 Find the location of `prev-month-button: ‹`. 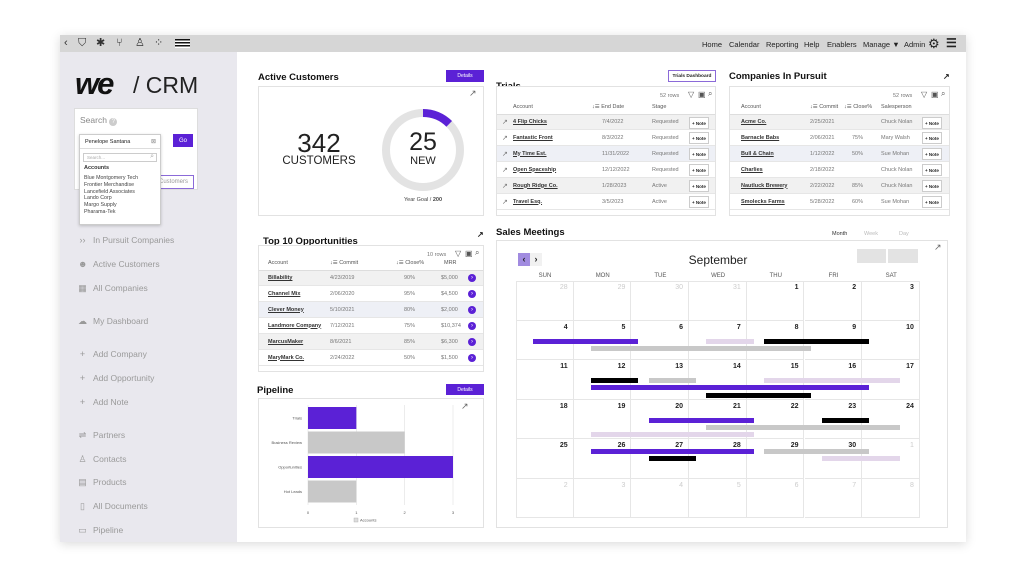

prev-month-button: ‹ is located at coordinates (524, 259).